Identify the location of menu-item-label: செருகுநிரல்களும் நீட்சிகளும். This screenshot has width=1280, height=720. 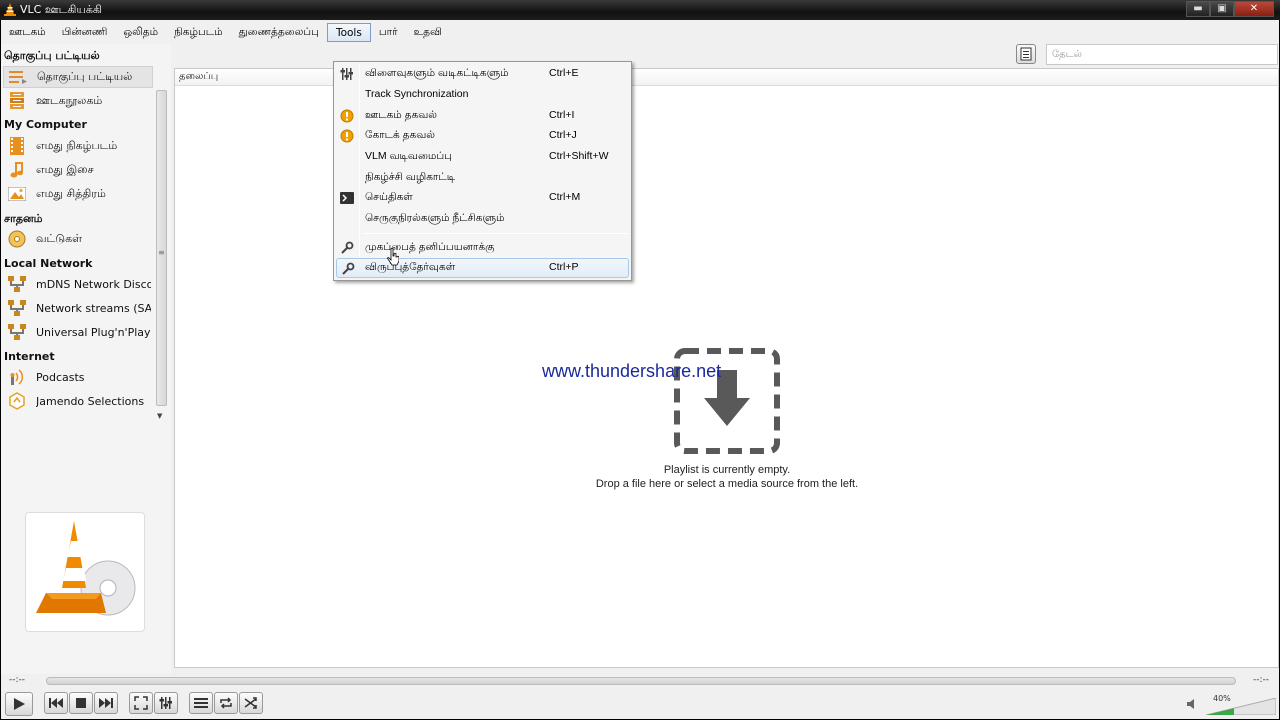
(435, 218).